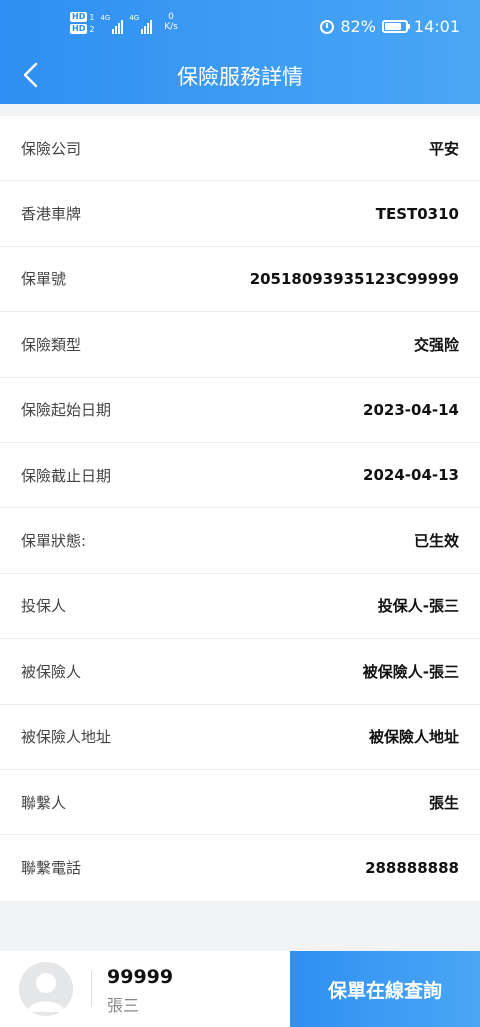 The width and height of the screenshot is (480, 1027). I want to click on detail-row: 保險公司 平安, so click(240, 149).